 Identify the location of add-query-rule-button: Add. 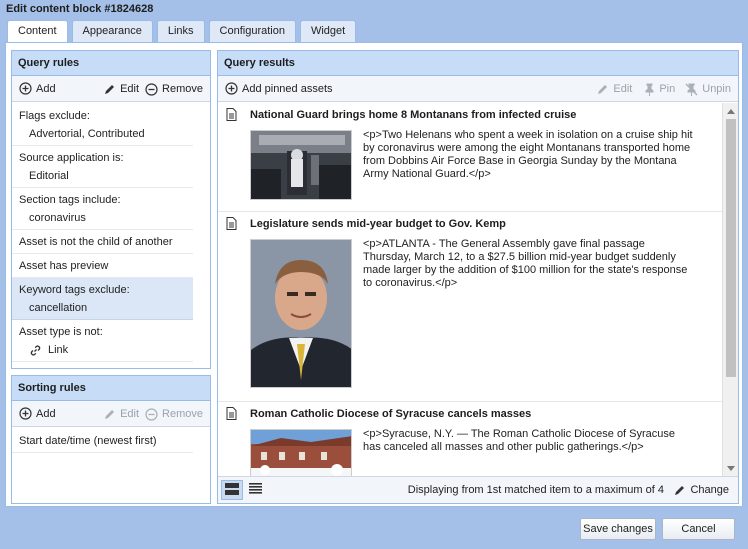
(37, 89).